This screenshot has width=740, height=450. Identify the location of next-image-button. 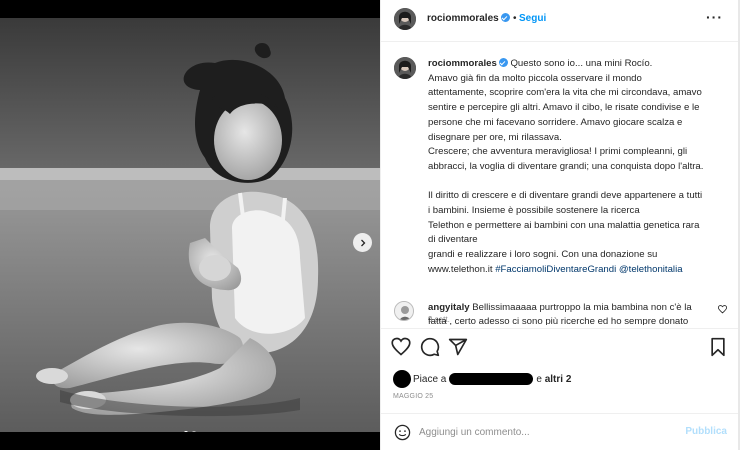
(362, 242).